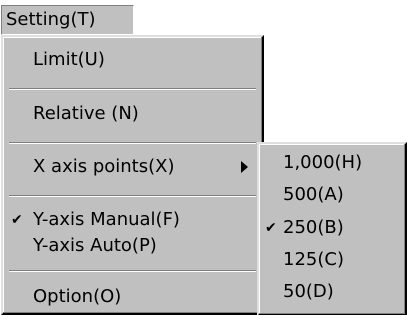 The image size is (407, 315). I want to click on submenu-item-label: 500(A), so click(313, 194).